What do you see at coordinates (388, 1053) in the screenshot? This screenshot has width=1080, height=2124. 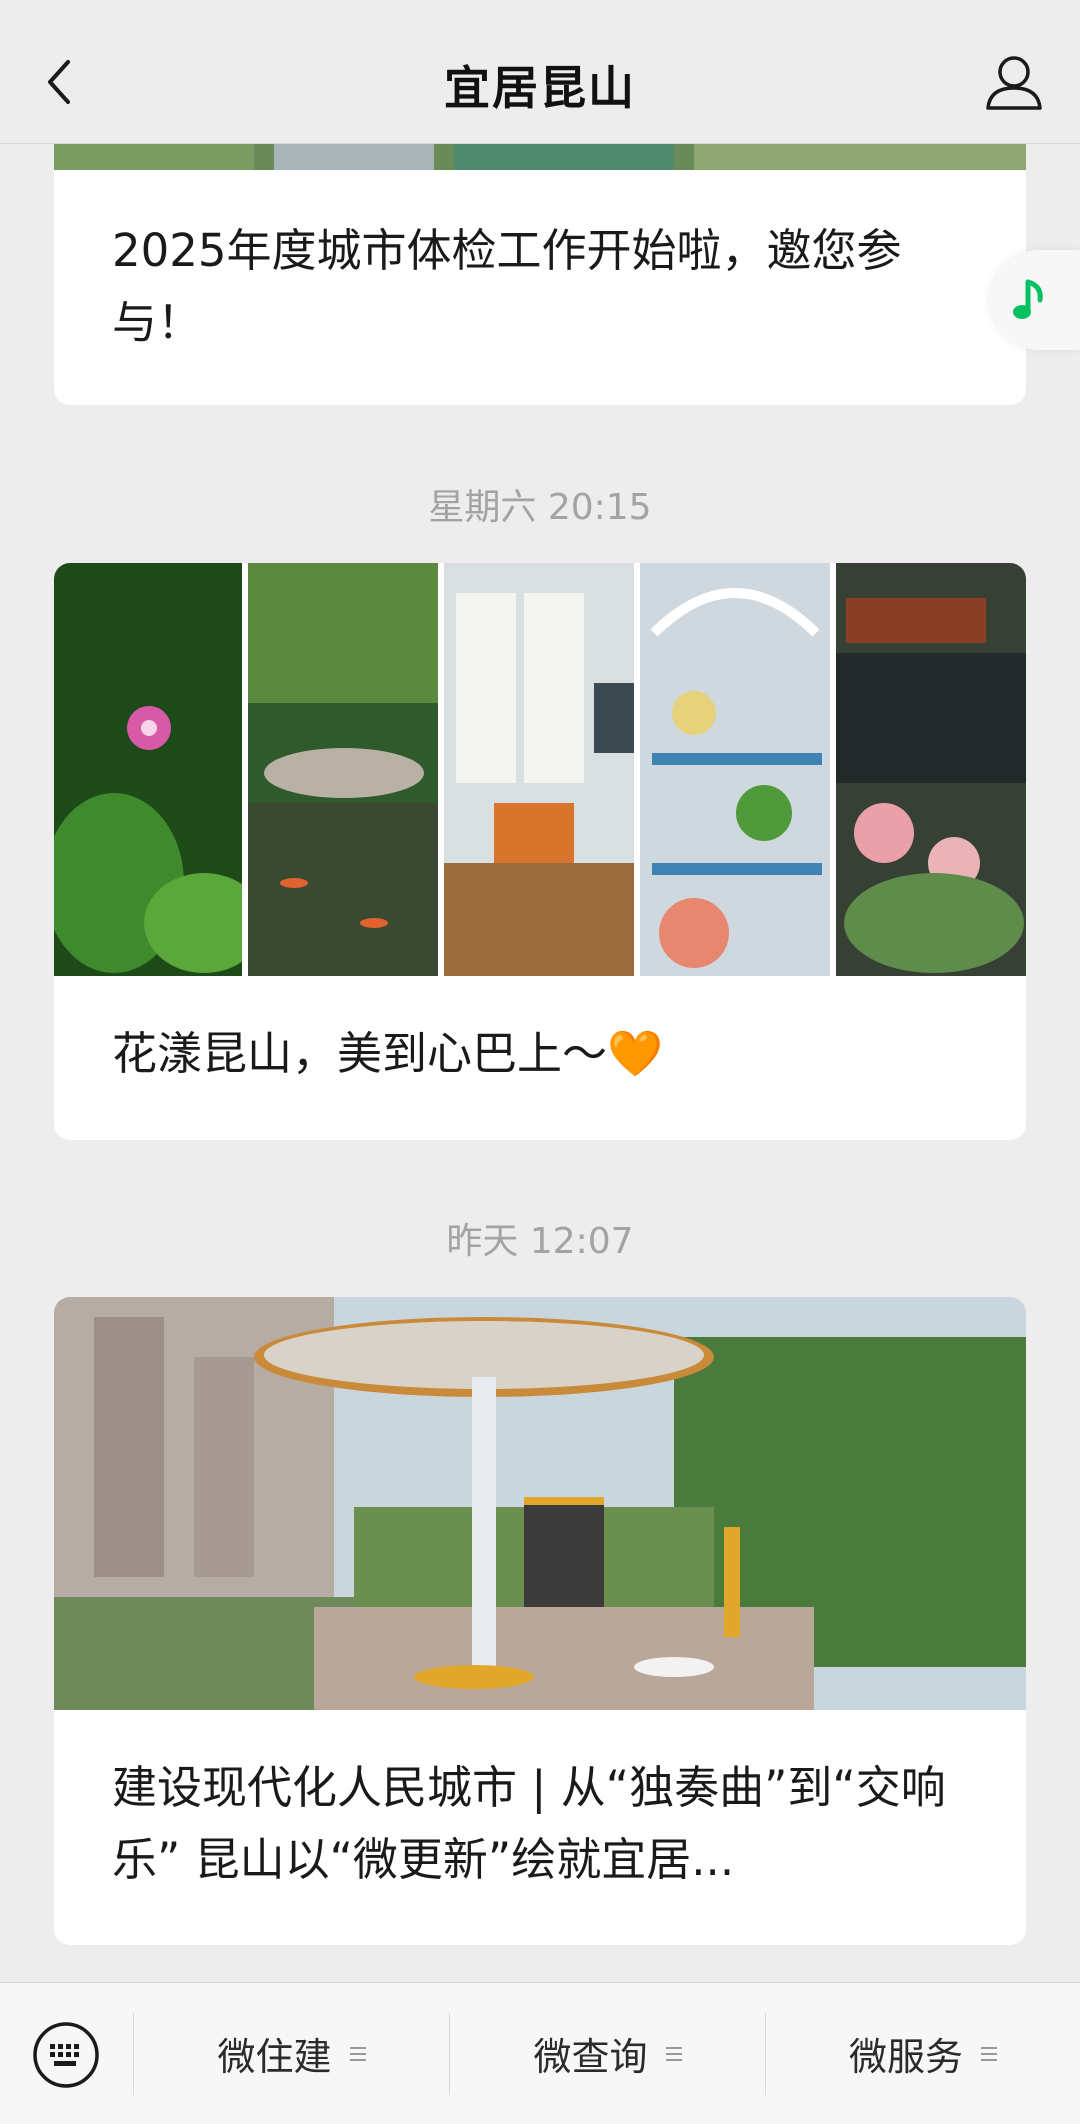 I see `article-title: 花漾昆山，美到心巴上～🧡` at bounding box center [388, 1053].